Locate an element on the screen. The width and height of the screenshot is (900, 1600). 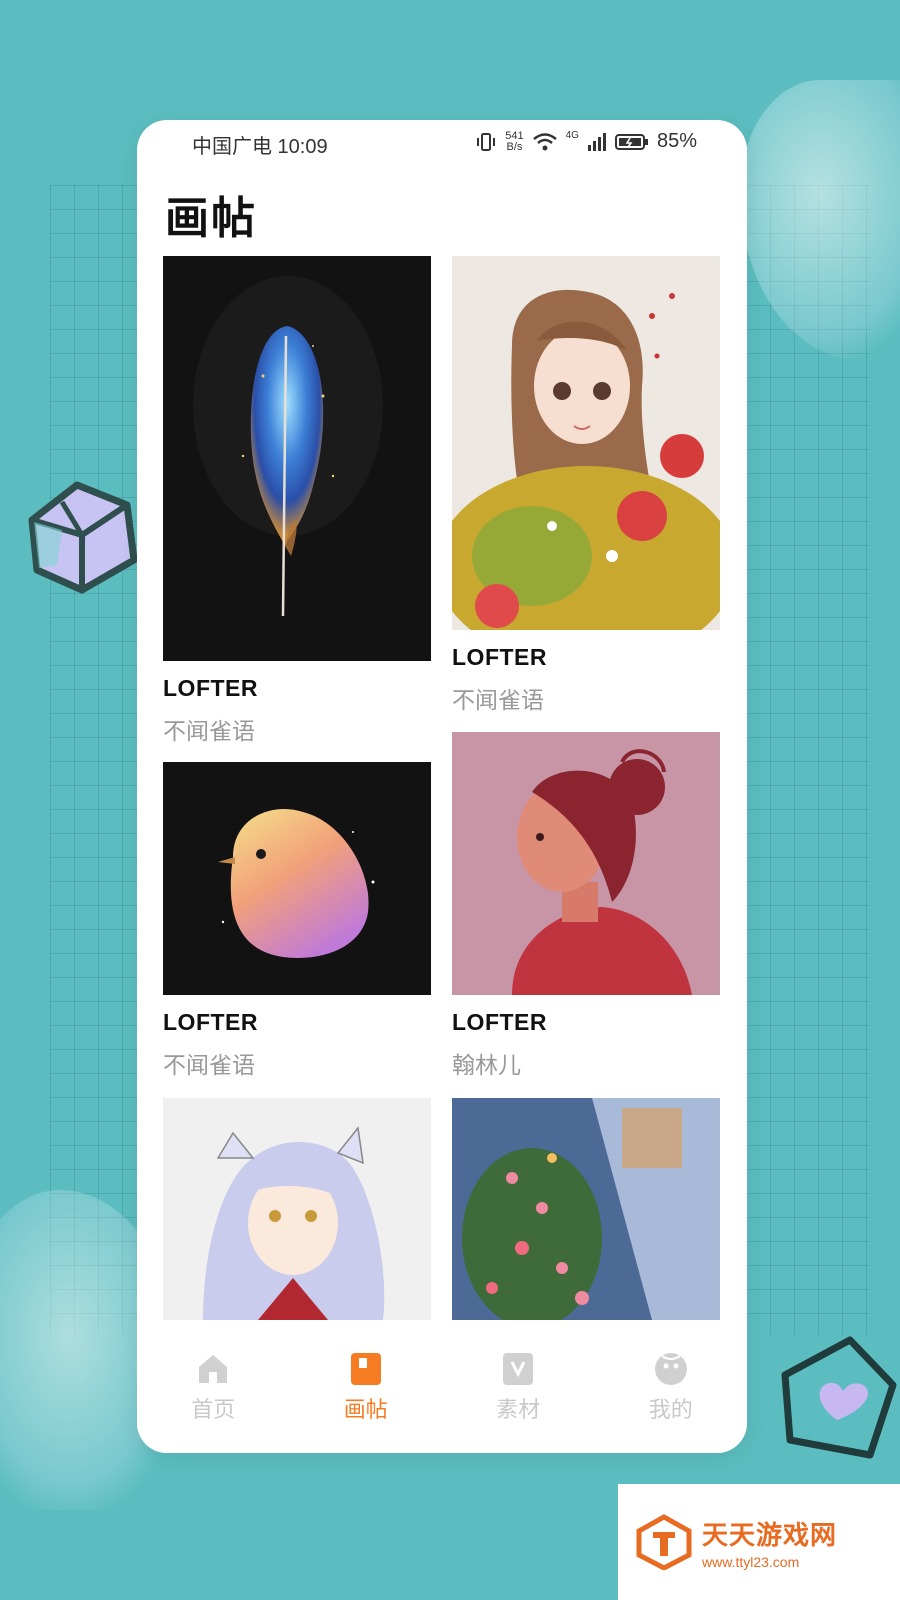
tab-label: 首页 is located at coordinates (213, 1409).